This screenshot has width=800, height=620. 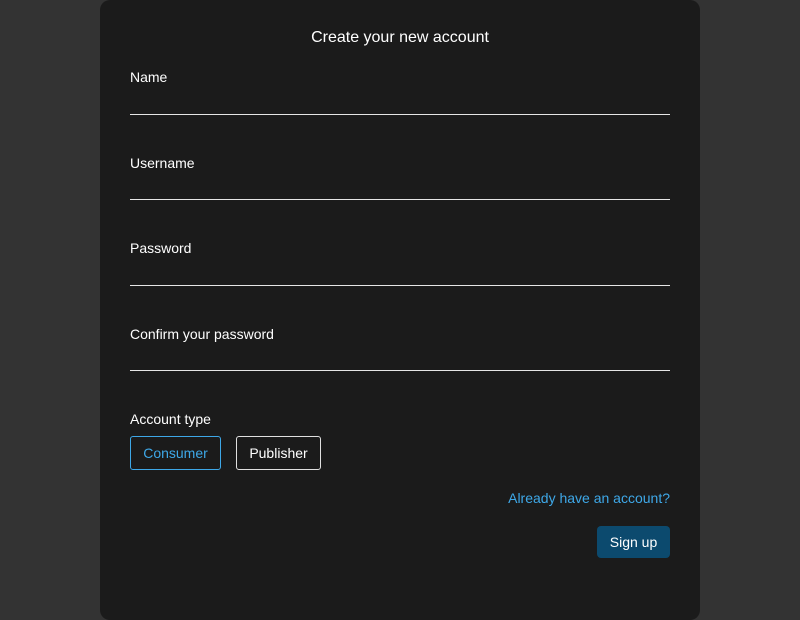 I want to click on password-label: Password, so click(x=161, y=248).